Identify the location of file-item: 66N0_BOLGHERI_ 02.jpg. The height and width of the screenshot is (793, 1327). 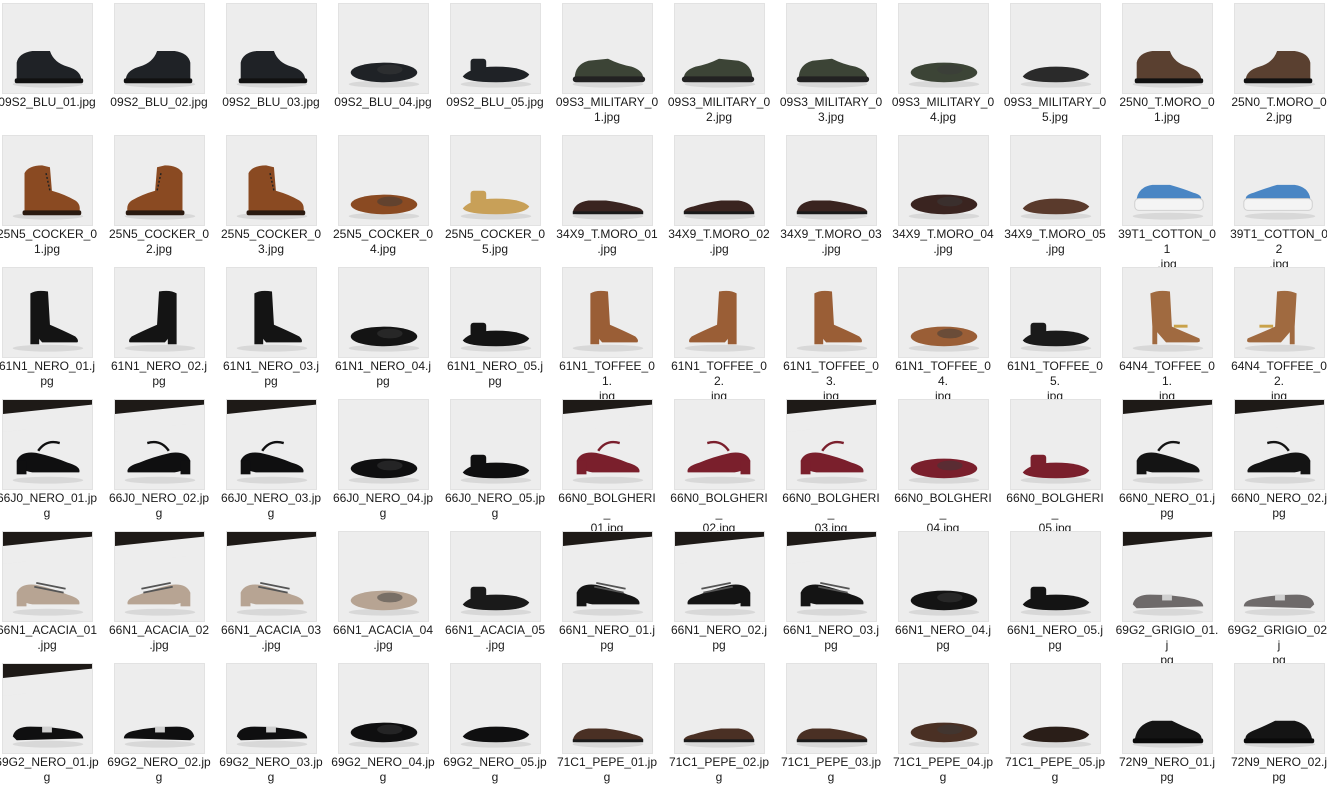
(727, 465).